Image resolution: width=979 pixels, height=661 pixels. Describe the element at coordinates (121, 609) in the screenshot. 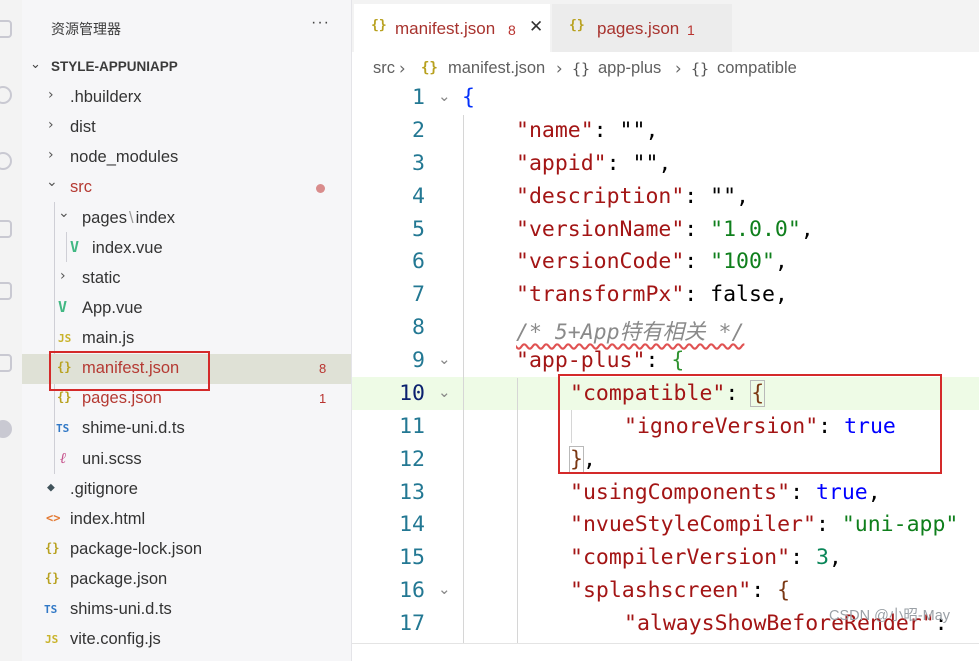

I see `tree-item-label: shims-uni.d.ts` at that location.